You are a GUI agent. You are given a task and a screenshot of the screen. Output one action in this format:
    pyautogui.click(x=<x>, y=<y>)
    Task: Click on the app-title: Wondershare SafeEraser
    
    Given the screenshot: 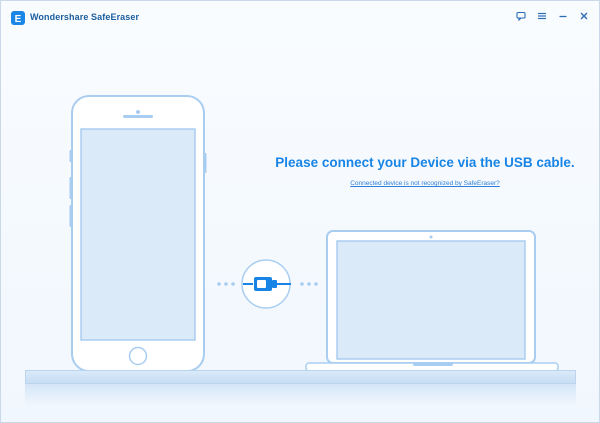 What is the action you would take?
    pyautogui.click(x=85, y=17)
    